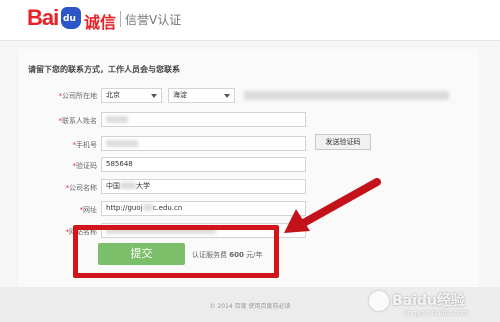 This screenshot has width=500, height=322. What do you see at coordinates (338, 203) in the screenshot?
I see `arrow-shaft` at bounding box center [338, 203].